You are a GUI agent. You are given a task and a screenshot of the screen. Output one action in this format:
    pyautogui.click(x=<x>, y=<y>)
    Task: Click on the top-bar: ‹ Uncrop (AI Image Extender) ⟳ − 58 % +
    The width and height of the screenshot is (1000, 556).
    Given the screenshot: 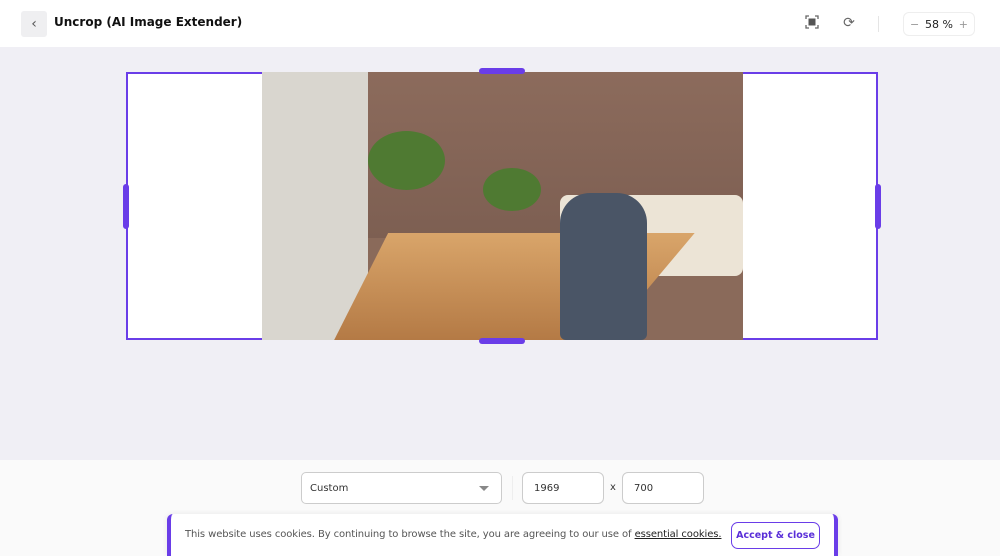 What is the action you would take?
    pyautogui.click(x=500, y=23)
    